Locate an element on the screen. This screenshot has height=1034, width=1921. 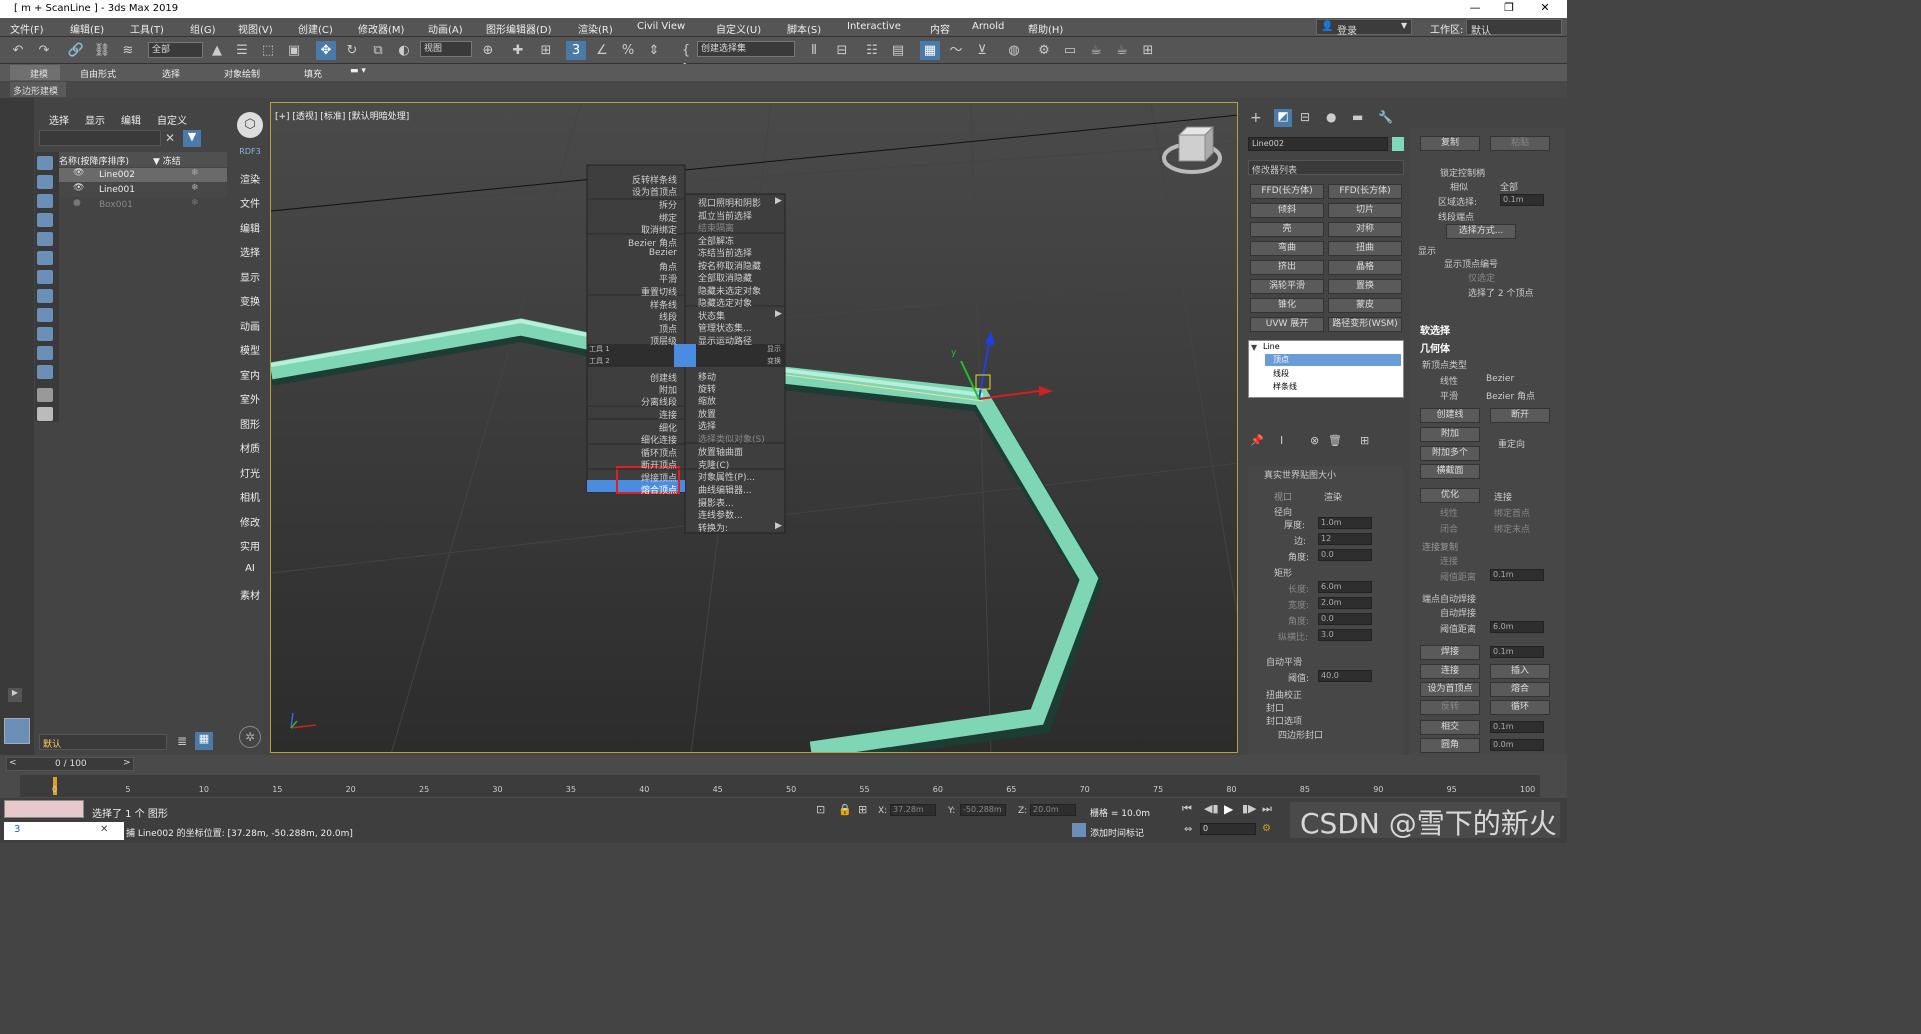
stack-line: Line is located at coordinates (1271, 346).